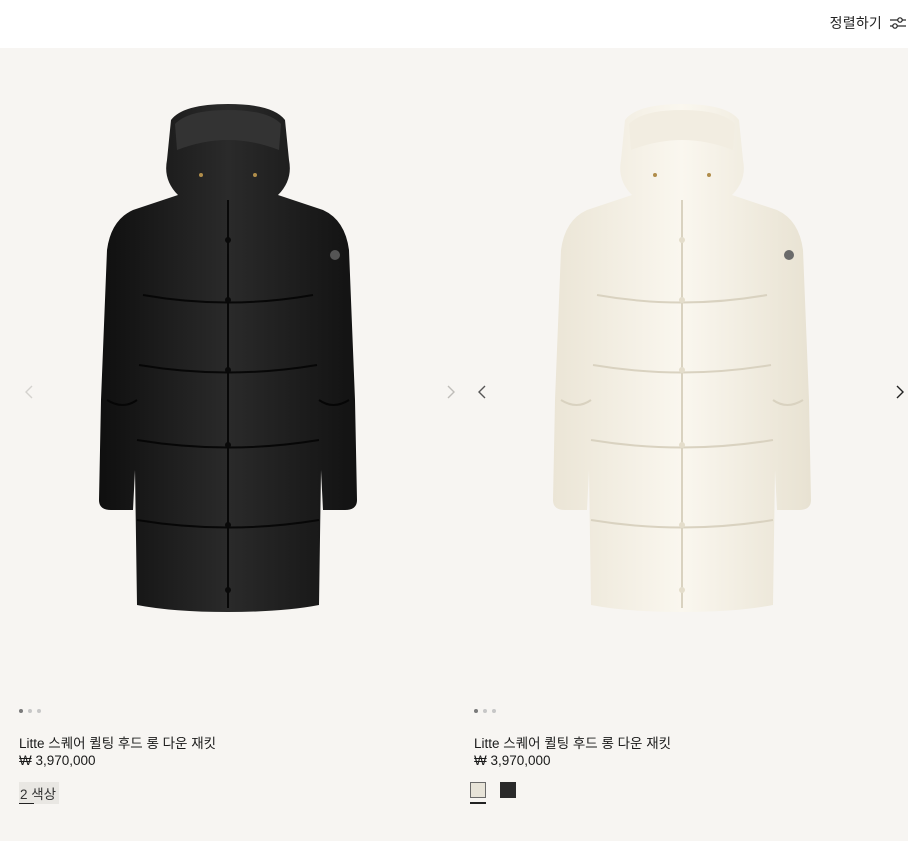 Image resolution: width=908 pixels, height=841 pixels. I want to click on swatch-black-chip, so click(508, 790).